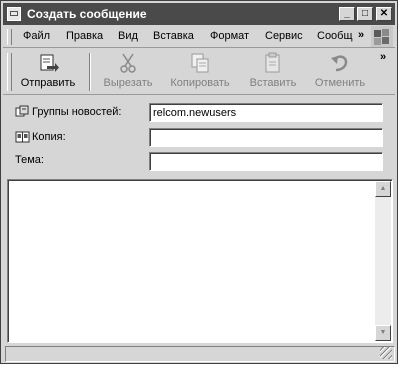 Image resolution: width=400 pixels, height=366 pixels. I want to click on cut-label: Вырезать, so click(128, 83).